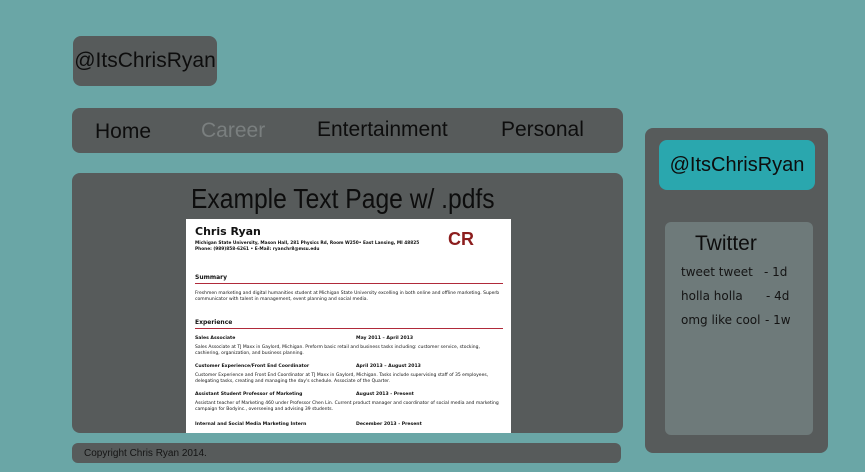  What do you see at coordinates (778, 296) in the screenshot?
I see `tweet-age: - 4d` at bounding box center [778, 296].